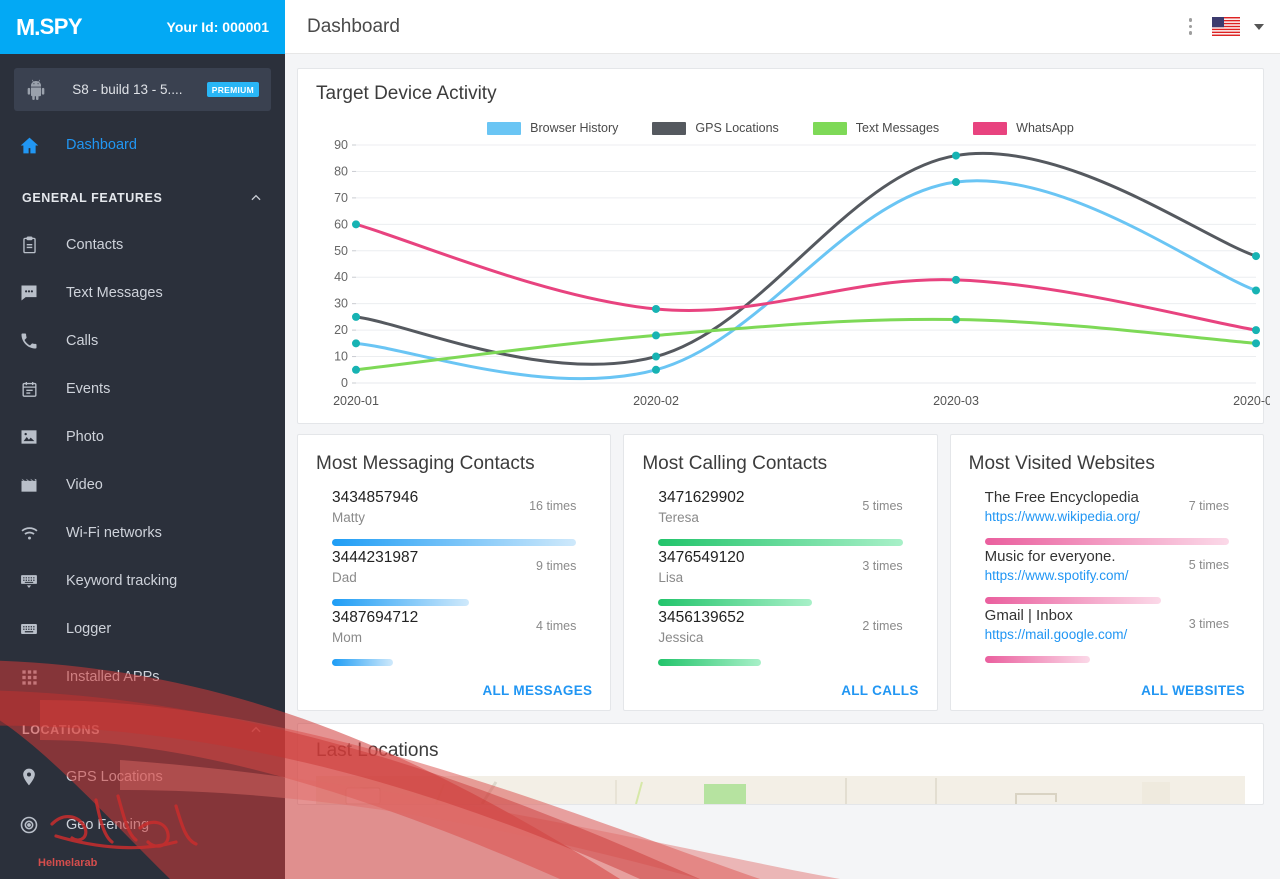 Image resolution: width=1280 pixels, height=879 pixels. Describe the element at coordinates (29, 389) in the screenshot. I see `calendar-icon` at that location.